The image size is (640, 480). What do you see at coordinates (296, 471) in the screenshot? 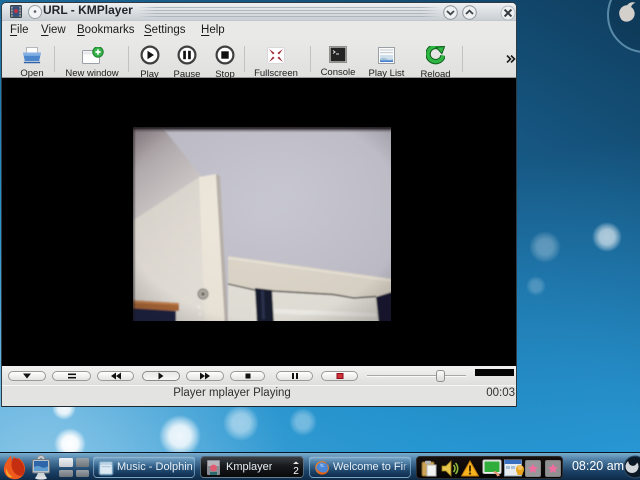
I see `svg-text: 2` at bounding box center [296, 471].